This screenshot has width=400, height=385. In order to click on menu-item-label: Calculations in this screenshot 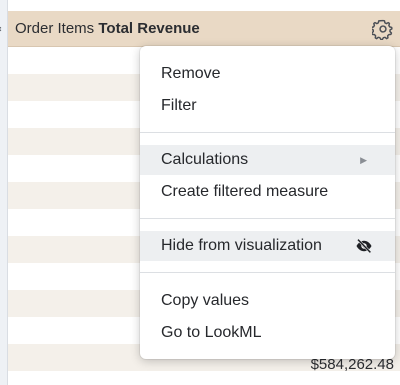, I will do `click(205, 159)`.